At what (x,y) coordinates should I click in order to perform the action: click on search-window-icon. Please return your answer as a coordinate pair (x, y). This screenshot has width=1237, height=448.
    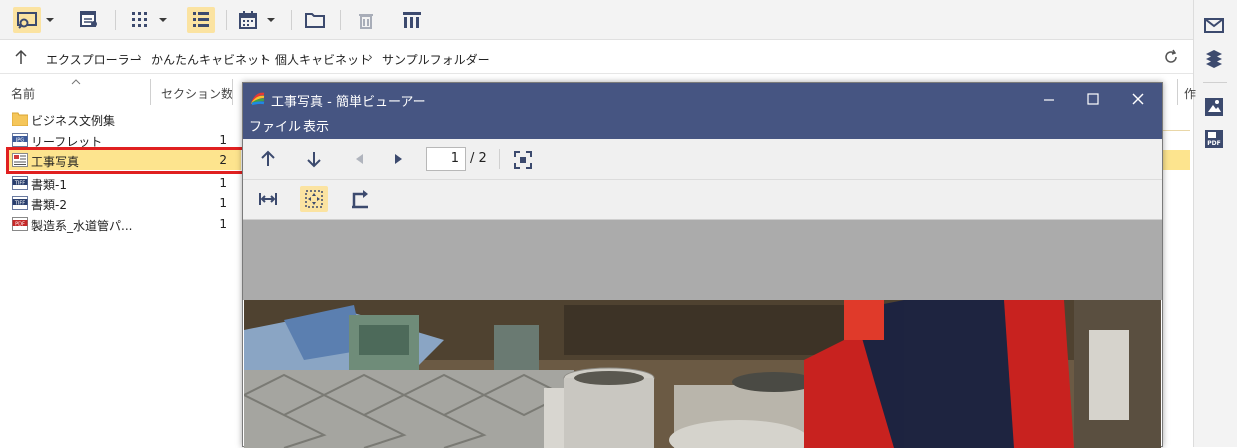
    Looking at the image, I should click on (27, 20).